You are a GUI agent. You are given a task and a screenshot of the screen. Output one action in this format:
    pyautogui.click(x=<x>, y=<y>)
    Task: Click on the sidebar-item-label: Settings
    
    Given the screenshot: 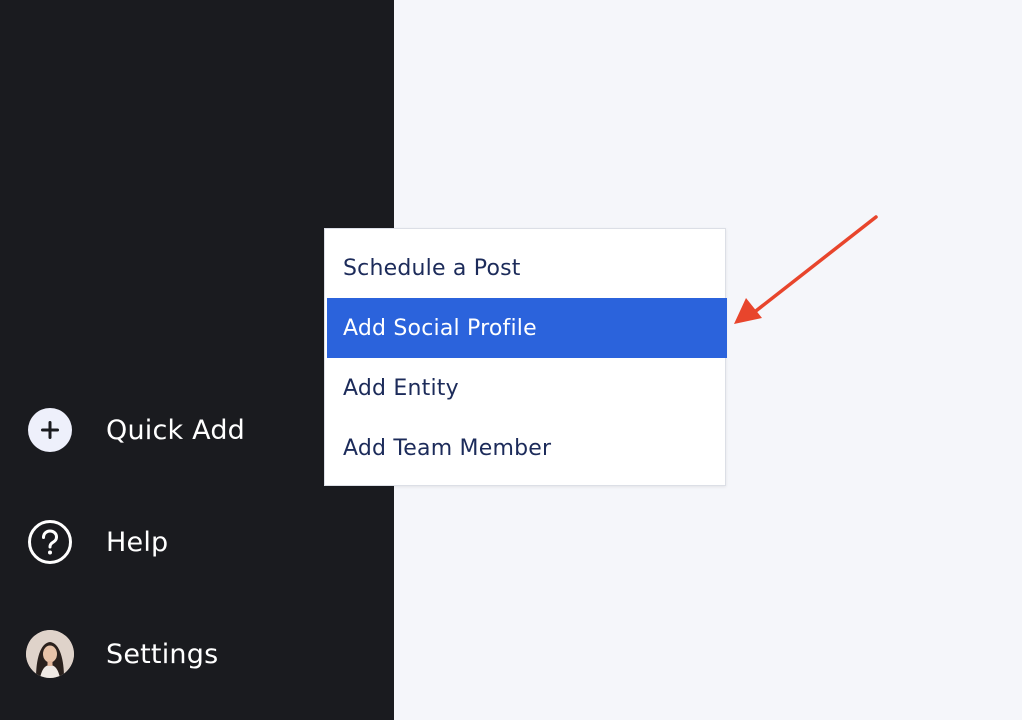 What is the action you would take?
    pyautogui.click(x=162, y=654)
    